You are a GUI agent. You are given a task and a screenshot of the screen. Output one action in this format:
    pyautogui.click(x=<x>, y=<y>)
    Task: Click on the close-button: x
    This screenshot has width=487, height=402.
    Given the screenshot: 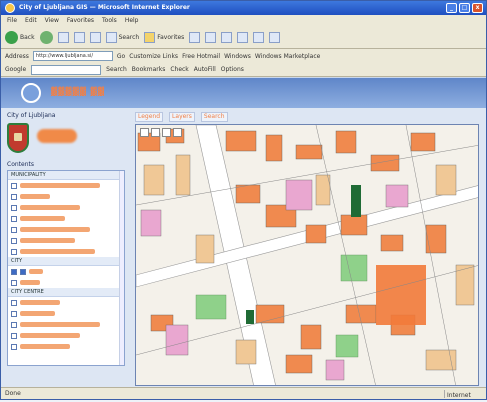 What is the action you would take?
    pyautogui.click(x=477, y=8)
    